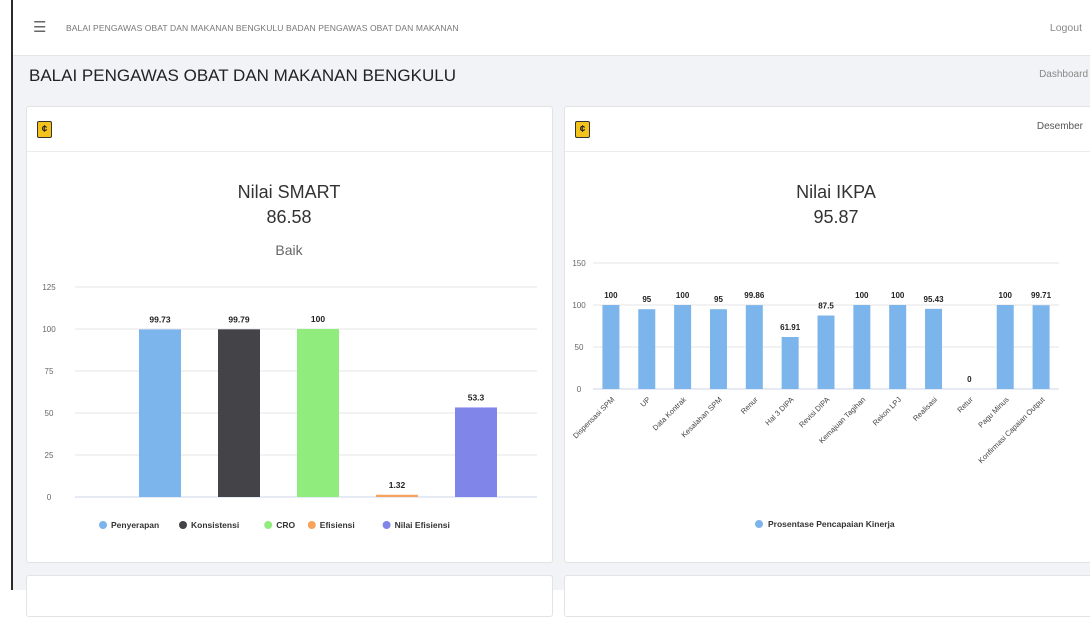 The height and width of the screenshot is (617, 1090). I want to click on left-edge-bar, so click(6, 295).